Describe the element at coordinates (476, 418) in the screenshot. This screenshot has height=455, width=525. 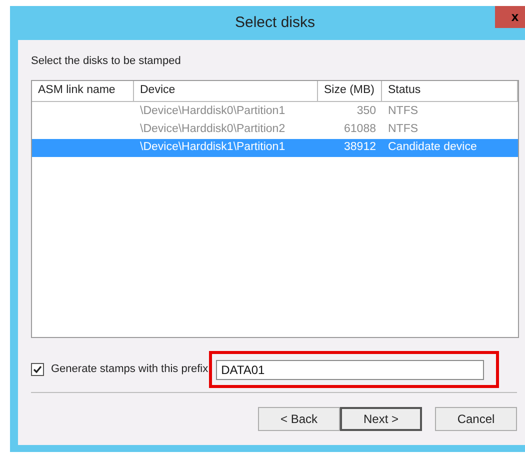
I see `wizard-button: Cancel` at that location.